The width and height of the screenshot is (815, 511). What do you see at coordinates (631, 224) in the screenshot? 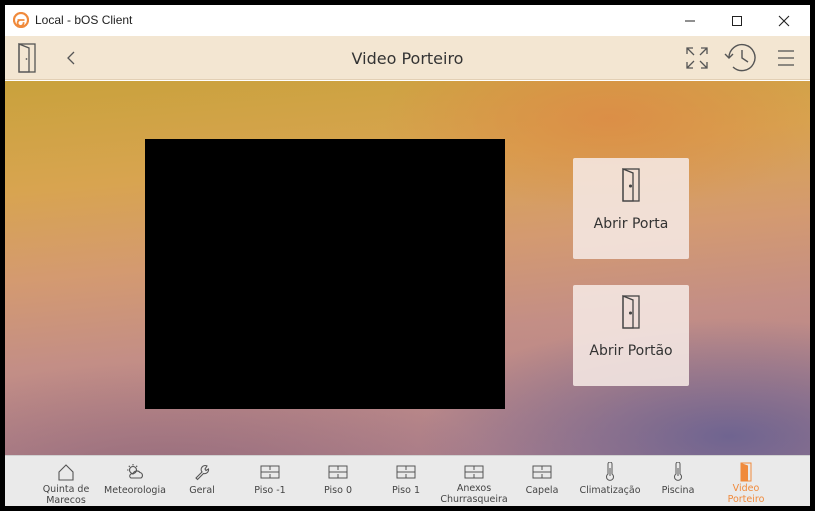
I see `open-door-label: Abrir Porta` at bounding box center [631, 224].